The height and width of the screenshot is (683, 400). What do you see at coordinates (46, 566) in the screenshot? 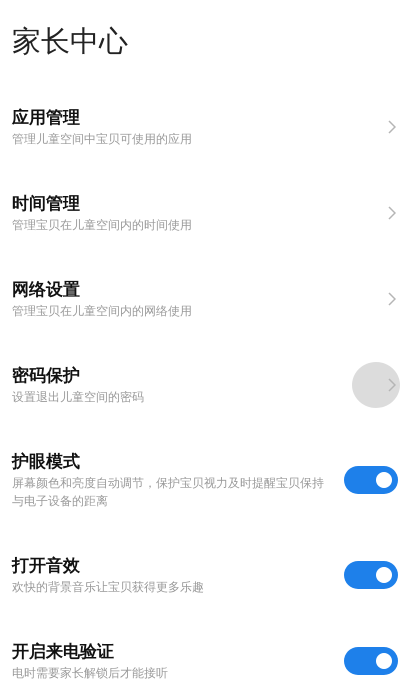
I see `setting-label: 打开音效` at bounding box center [46, 566].